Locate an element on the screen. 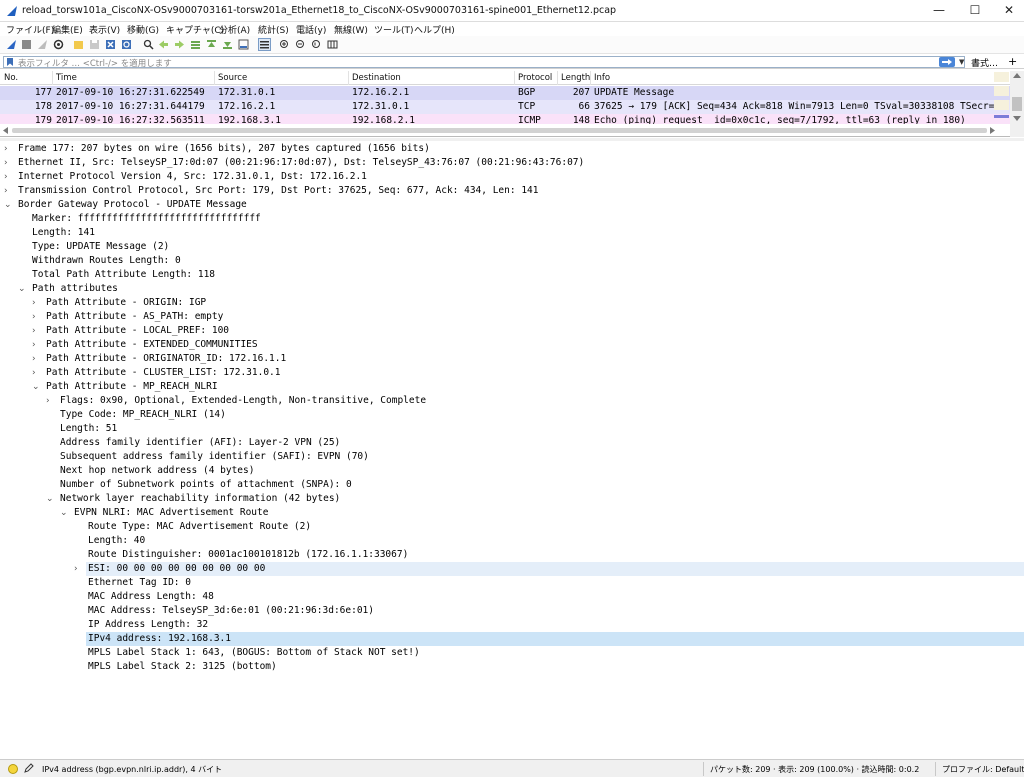 This screenshot has width=1024, height=777. detail-tree-item: › Path Attribute - AS_PATH: empty is located at coordinates (512, 317).